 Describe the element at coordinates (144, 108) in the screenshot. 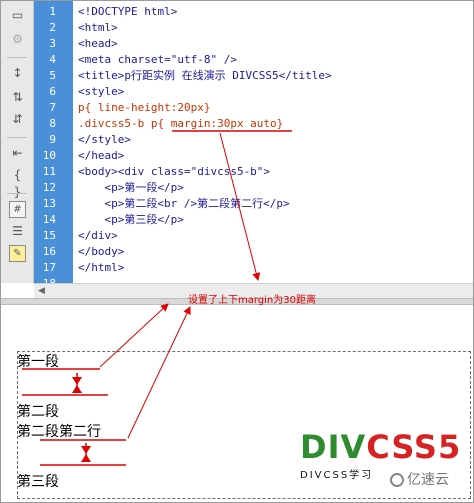

I see `code-line: p{ line-height:20px}` at that location.